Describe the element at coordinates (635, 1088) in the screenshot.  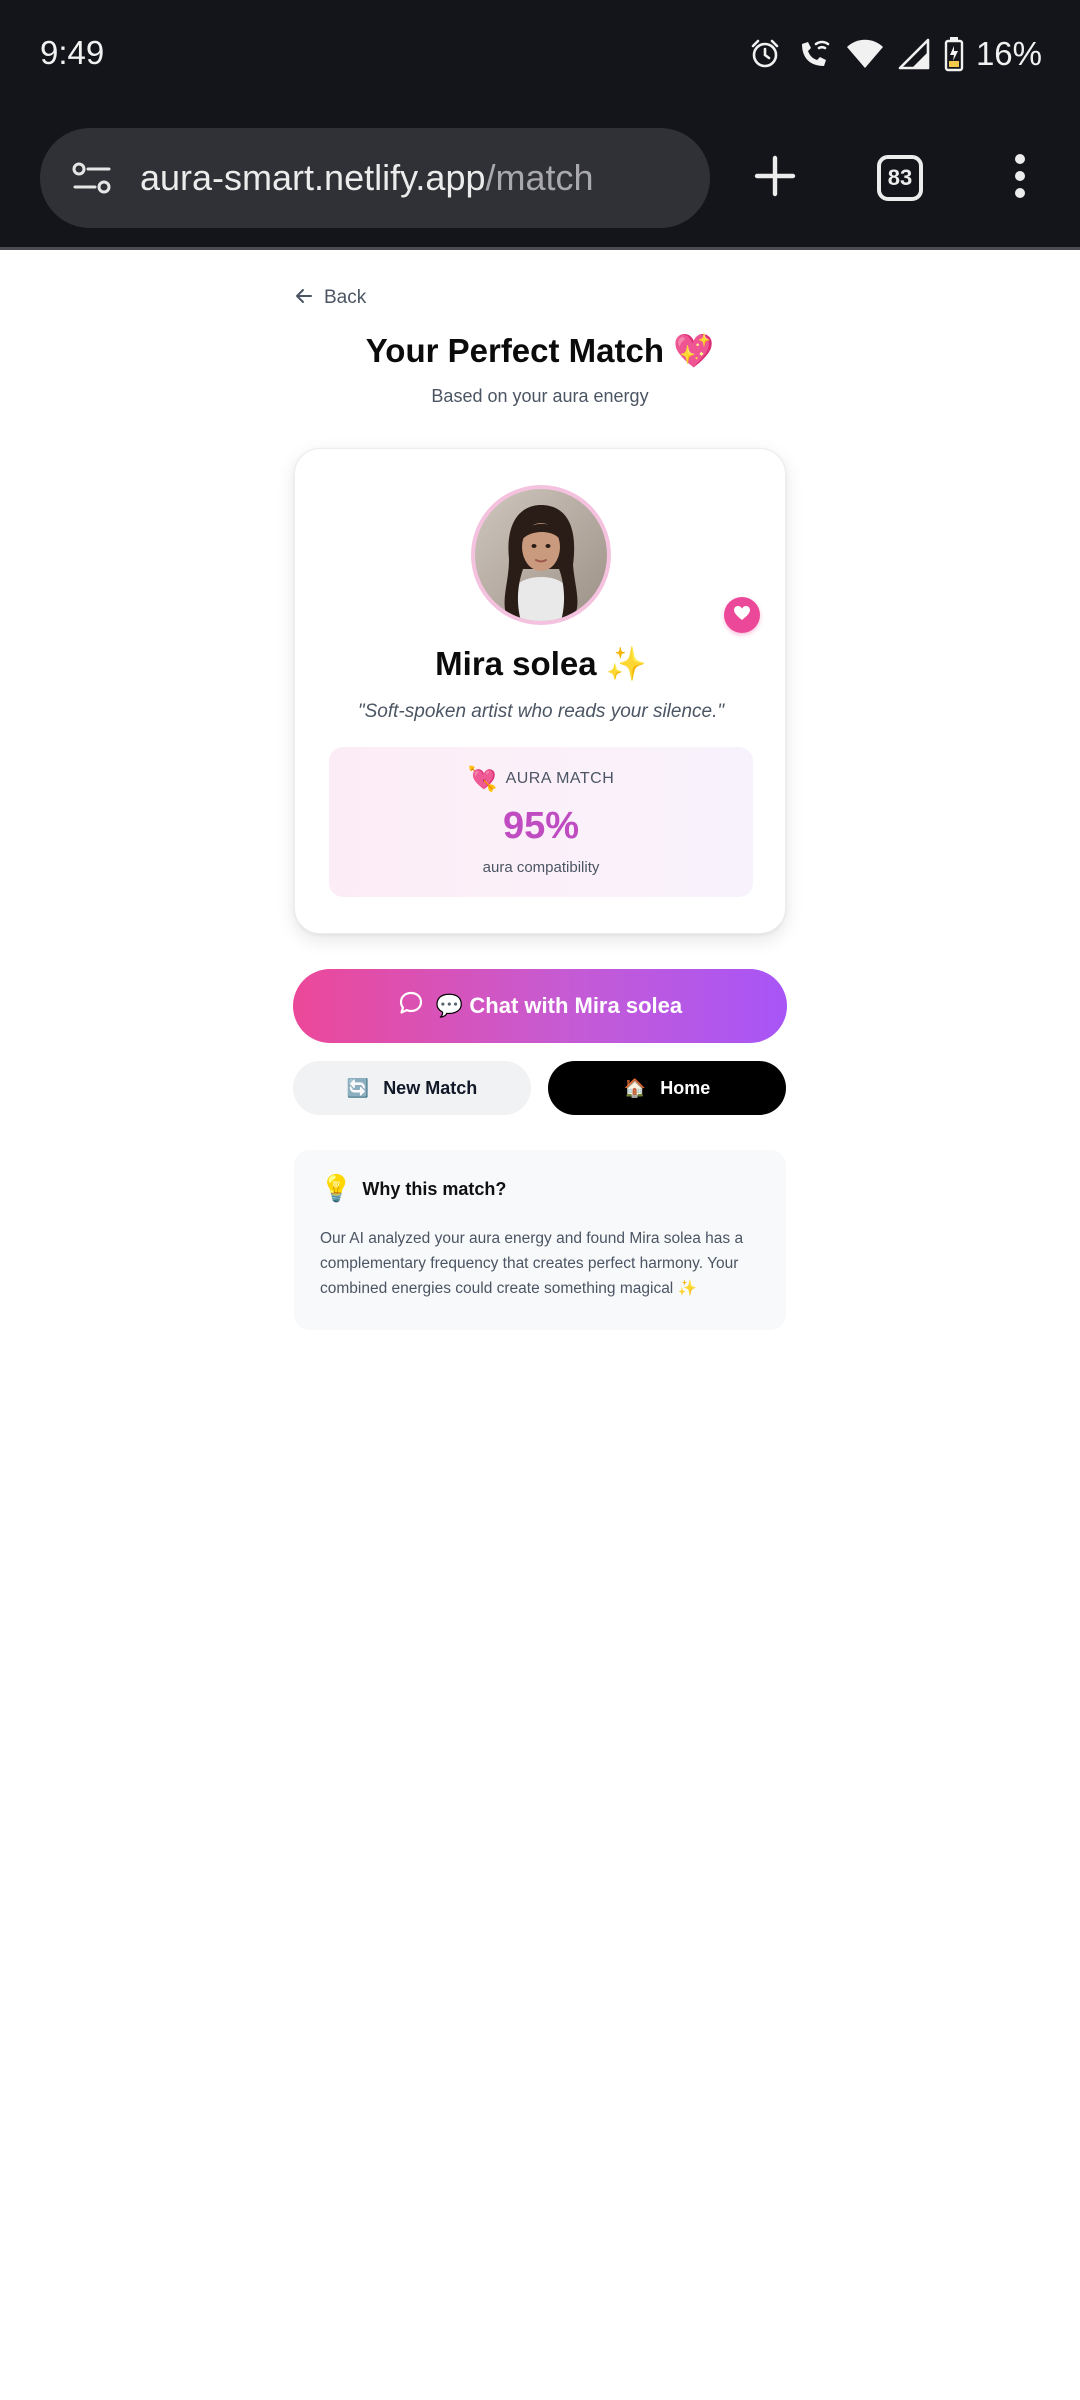
I see `home-icon: 🏠` at that location.